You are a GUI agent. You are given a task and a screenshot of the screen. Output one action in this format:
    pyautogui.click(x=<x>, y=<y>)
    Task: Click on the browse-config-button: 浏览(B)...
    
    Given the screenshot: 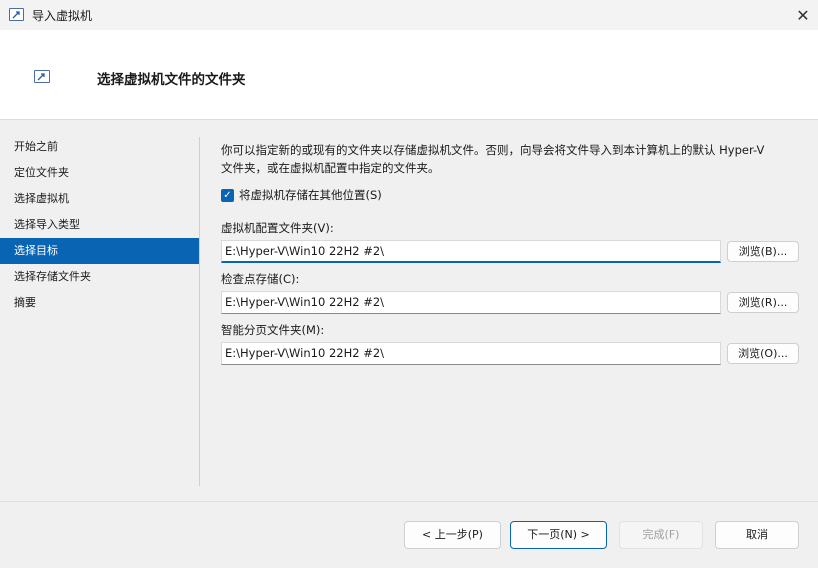 What is the action you would take?
    pyautogui.click(x=763, y=251)
    